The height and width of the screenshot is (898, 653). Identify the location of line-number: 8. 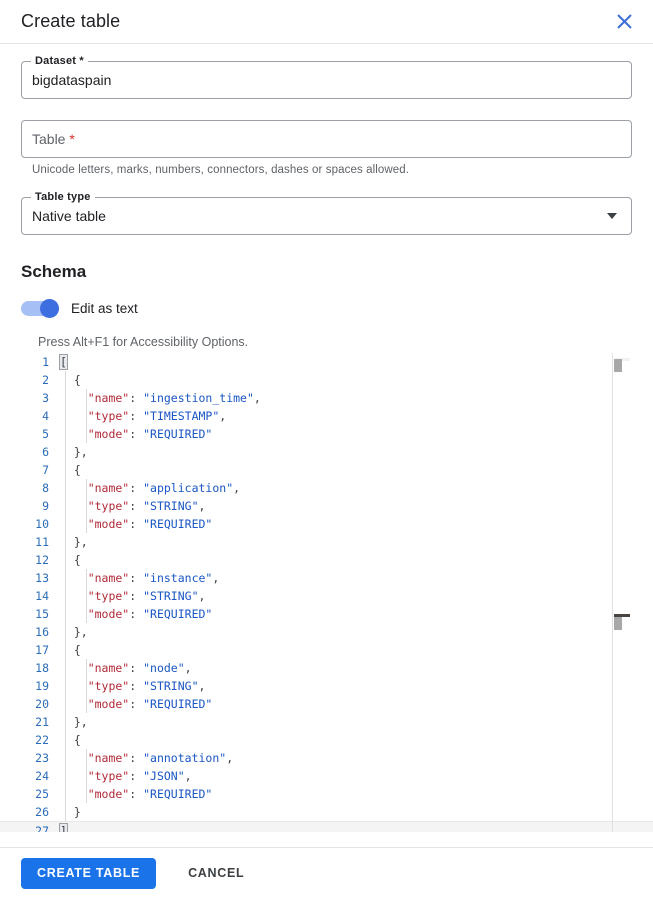
(45, 488).